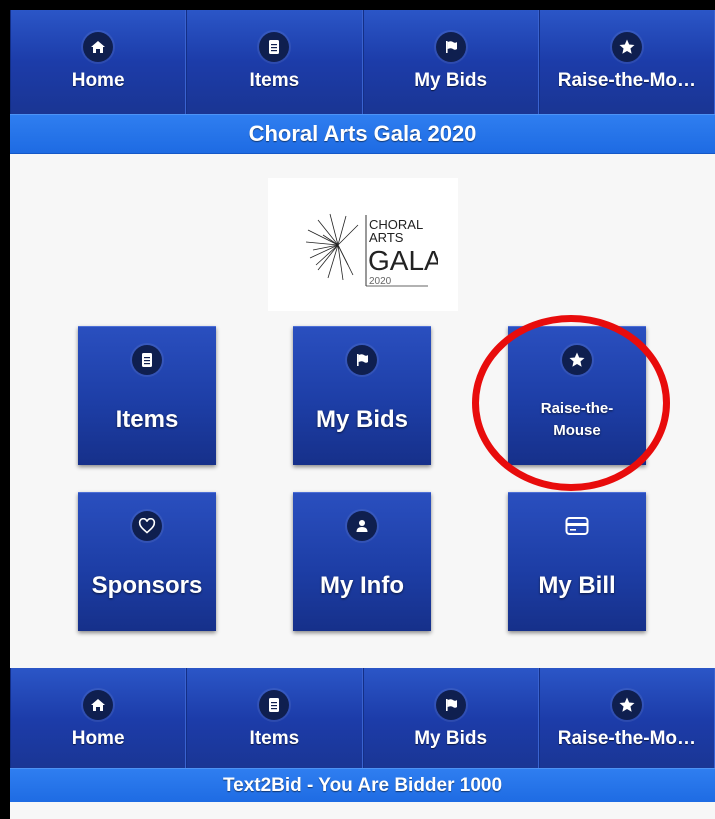 The height and width of the screenshot is (819, 715). What do you see at coordinates (362, 395) in the screenshot?
I see `tile-my-bids: My Bids` at bounding box center [362, 395].